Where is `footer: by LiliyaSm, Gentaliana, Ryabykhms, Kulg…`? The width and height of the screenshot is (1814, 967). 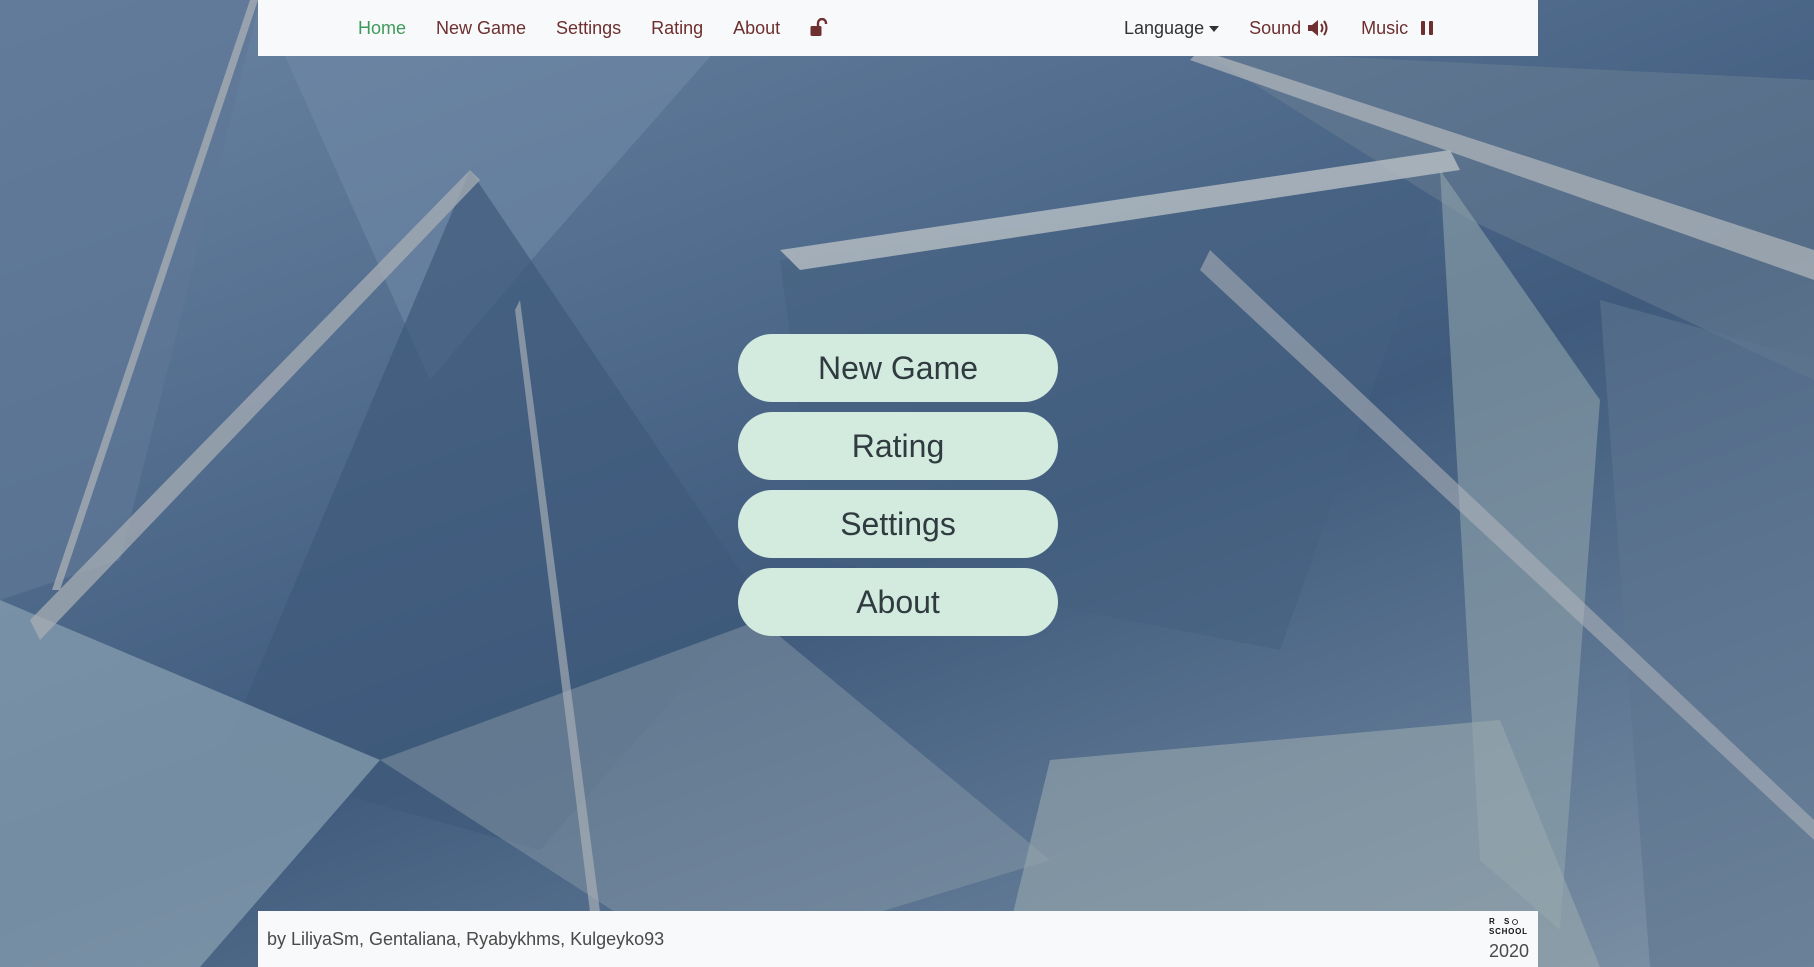 footer: by LiliyaSm, Gentaliana, Ryabykhms, Kulg… is located at coordinates (898, 939).